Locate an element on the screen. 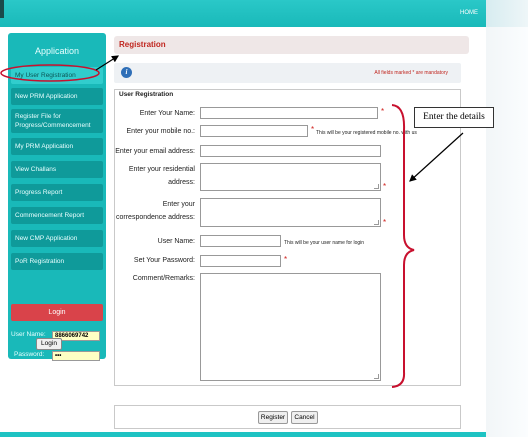 This screenshot has height=437, width=528. password-input is located at coordinates (240, 261).